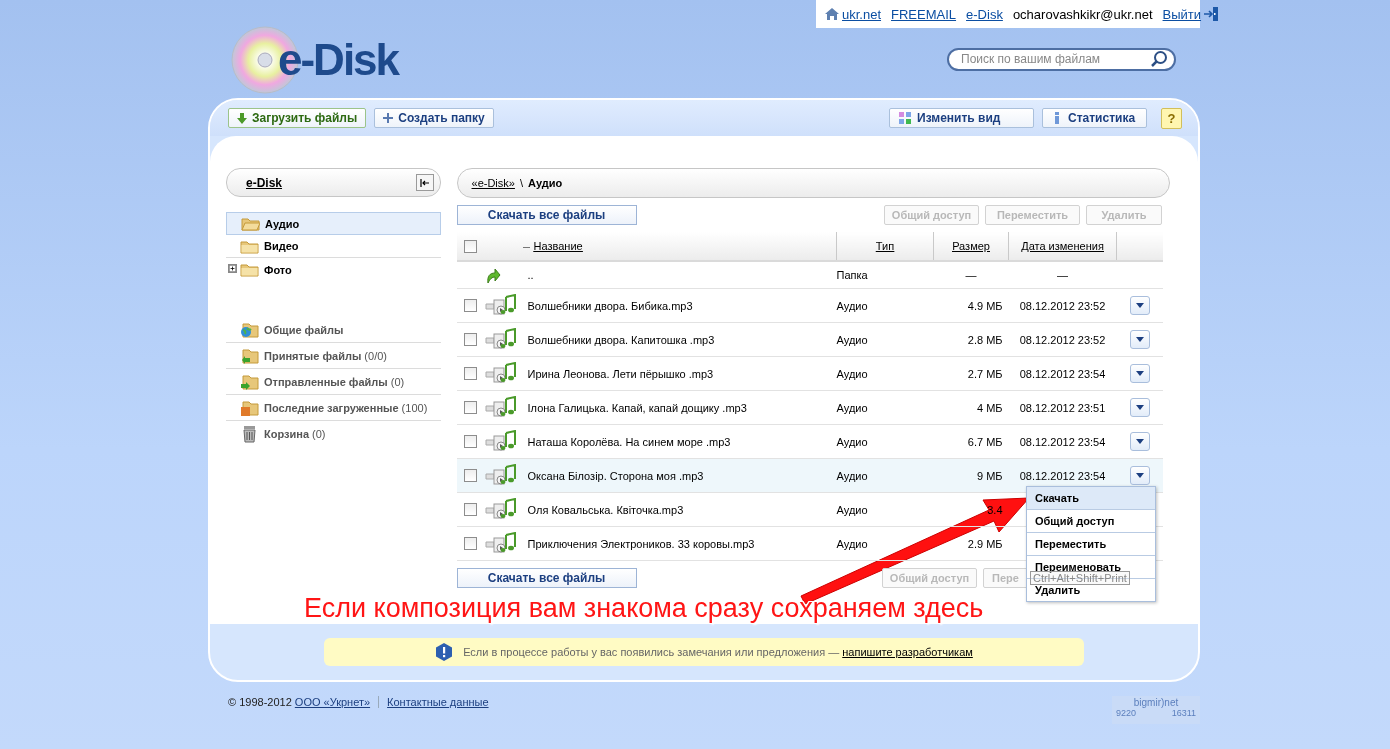  I want to click on folder-label: Видео, so click(281, 246).